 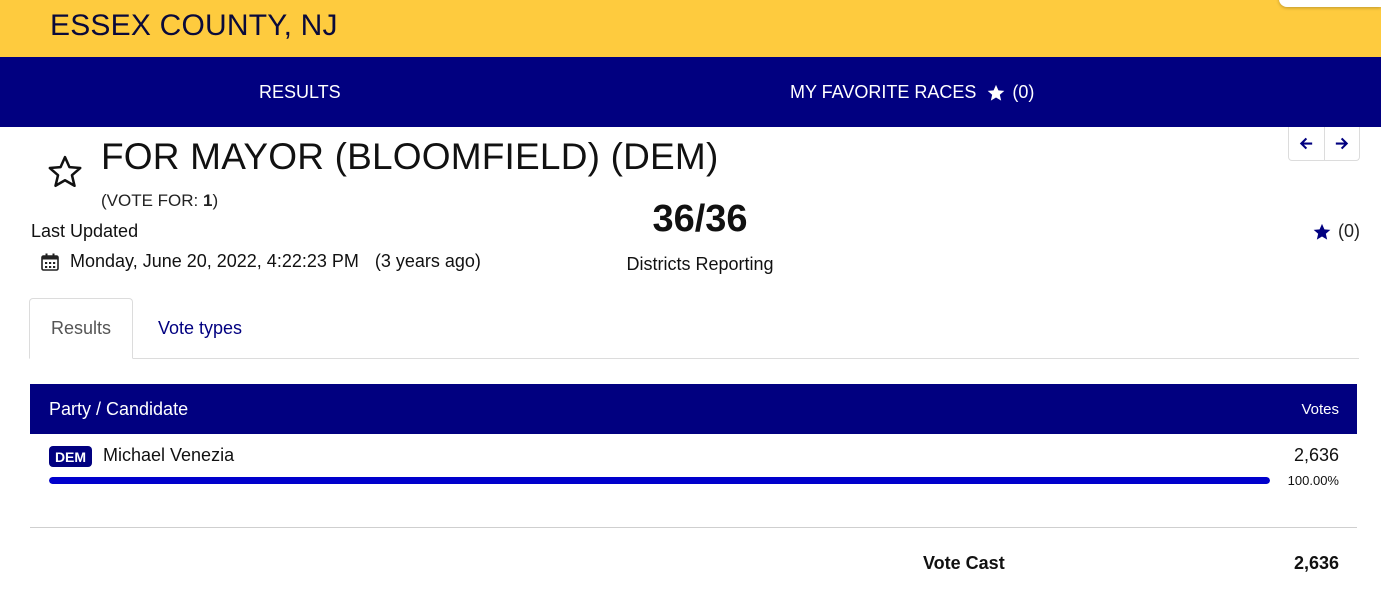 I want to click on county-title: ESSEX COUNTY, NJ, so click(x=194, y=25).